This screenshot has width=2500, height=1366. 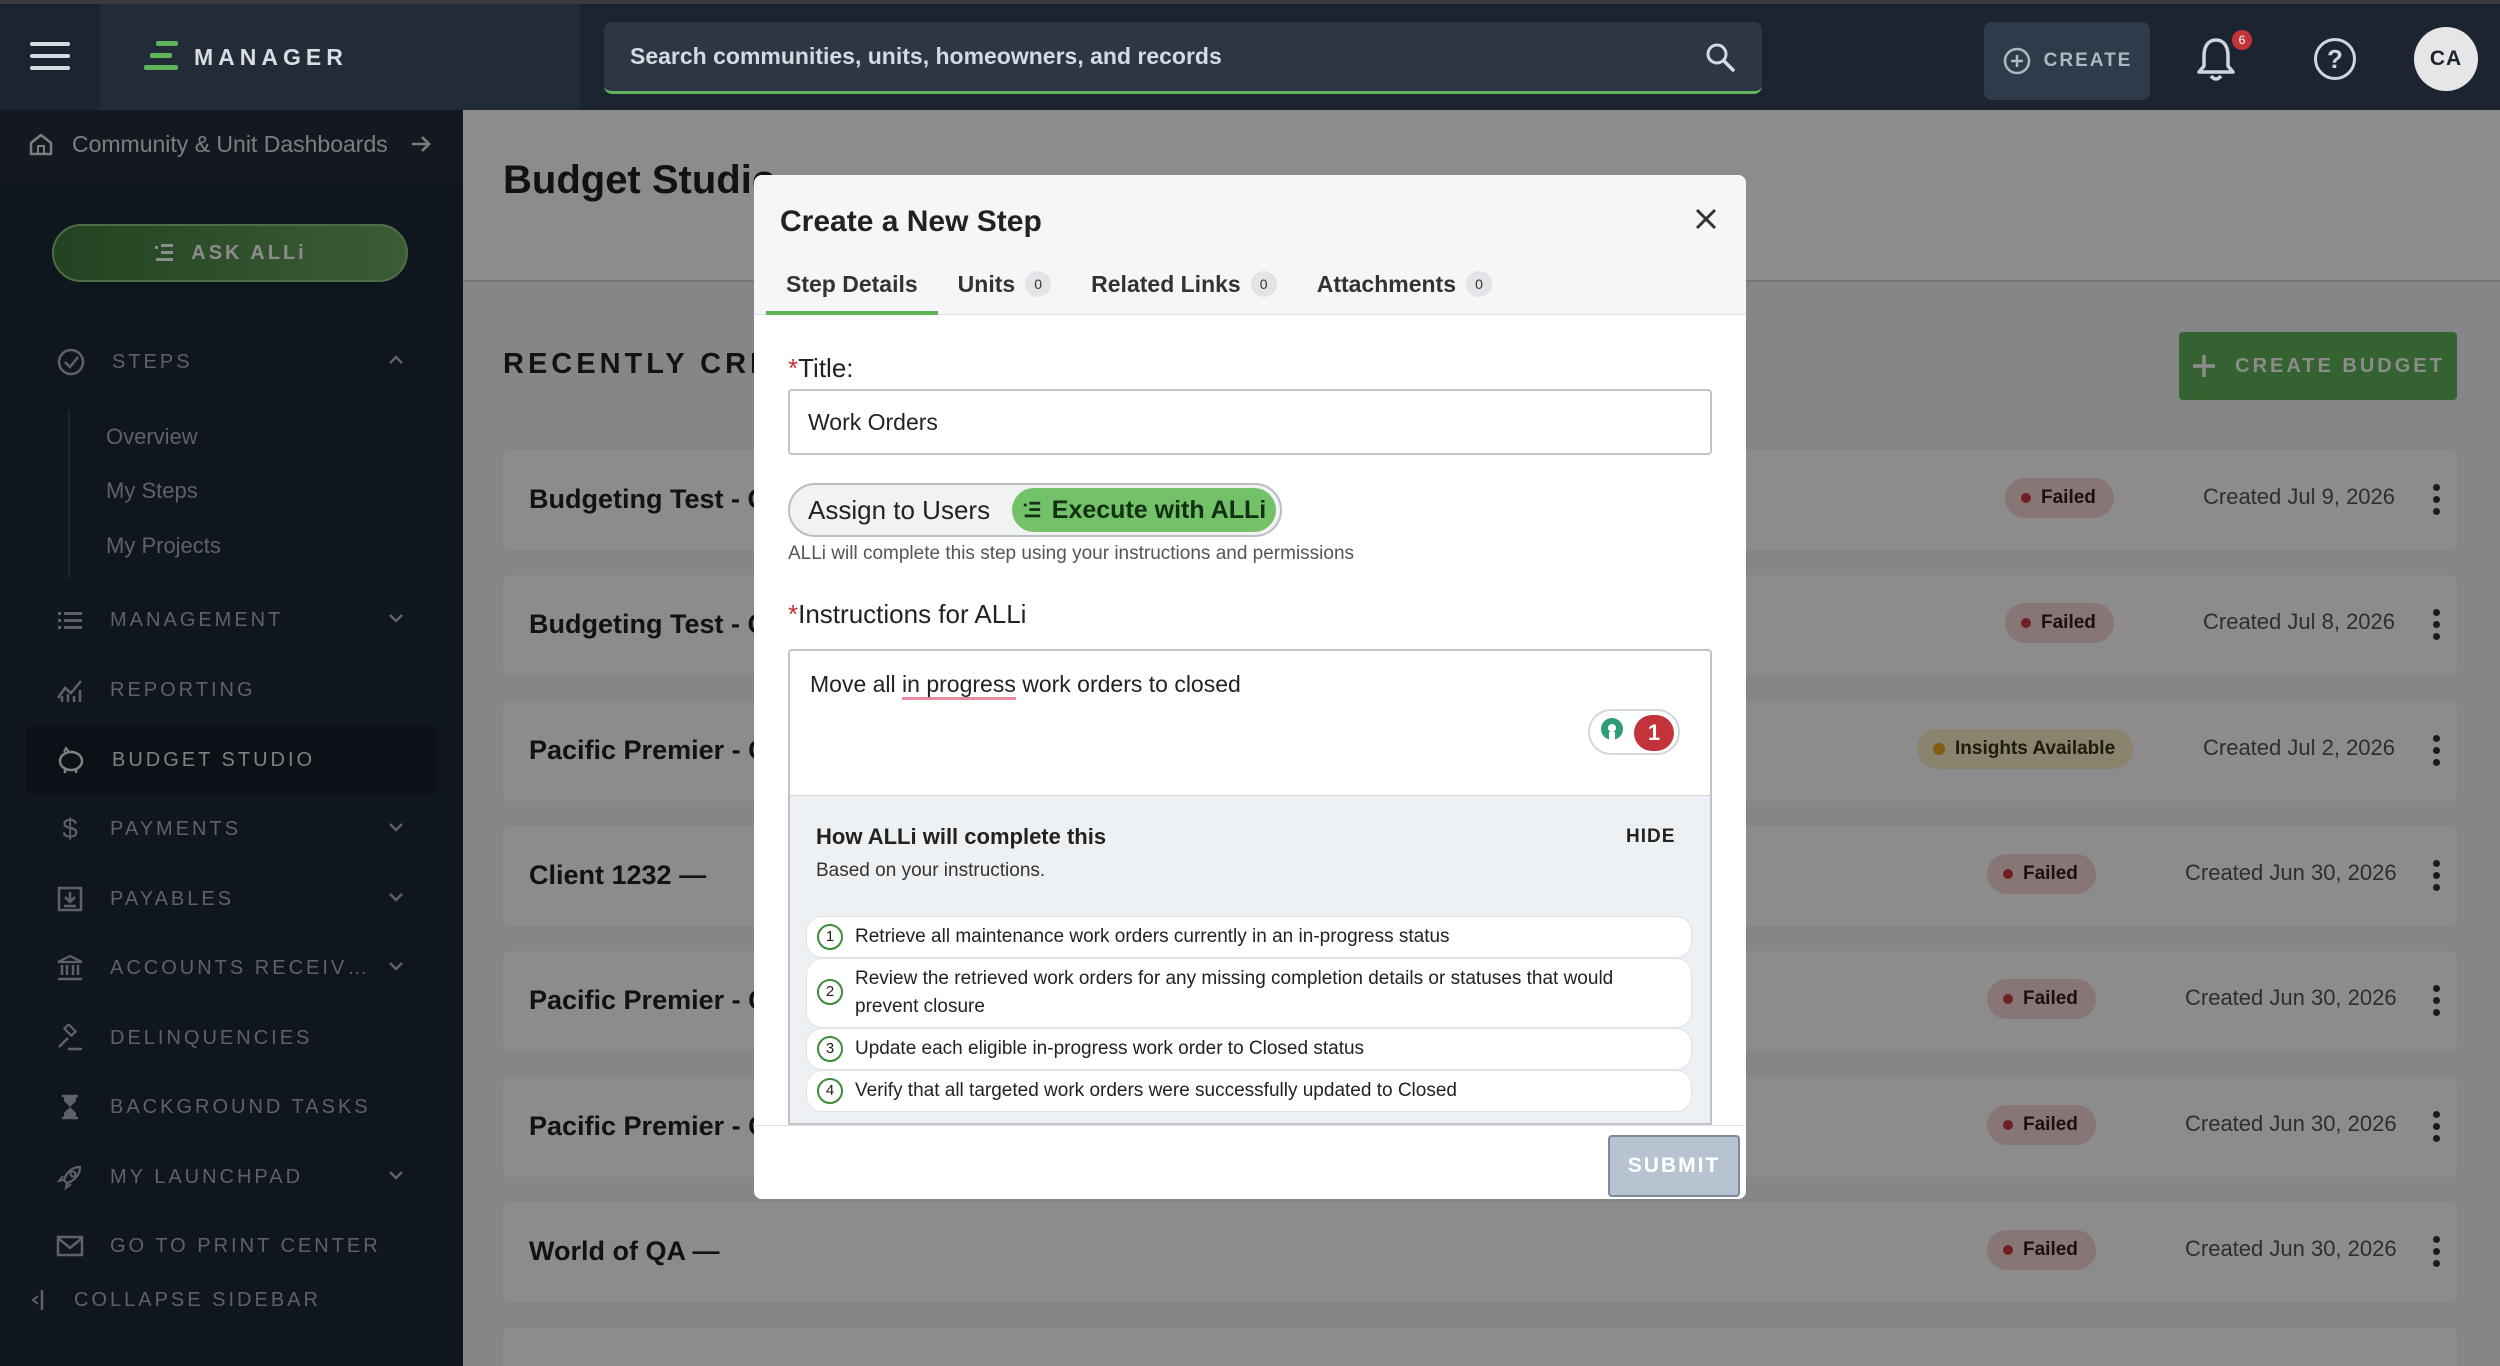 What do you see at coordinates (2216, 60) in the screenshot?
I see `bell-icon` at bounding box center [2216, 60].